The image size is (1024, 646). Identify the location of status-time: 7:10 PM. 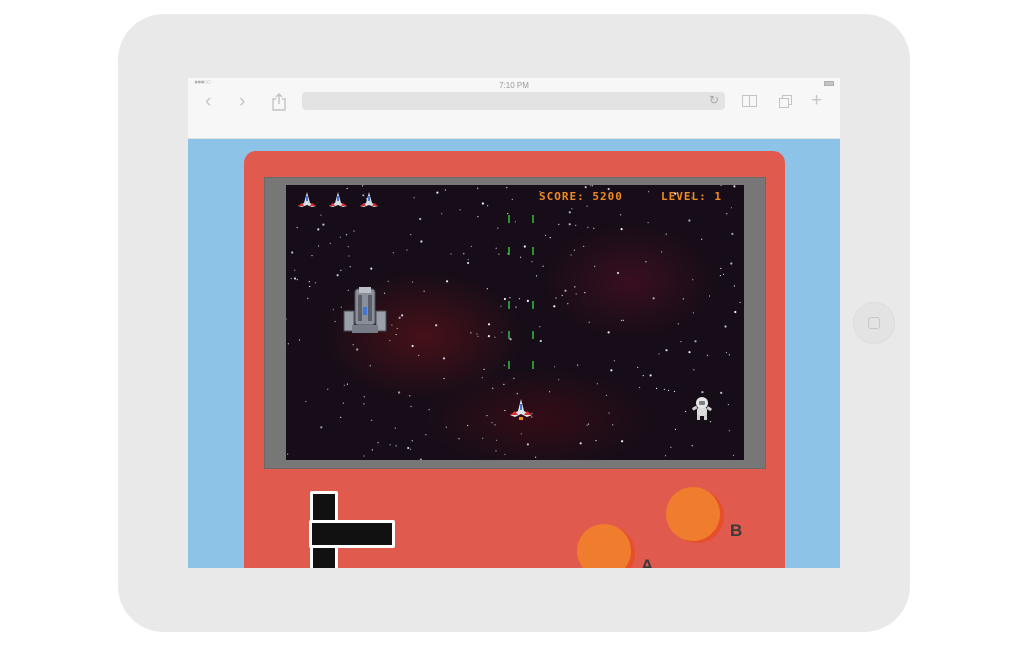
(514, 85).